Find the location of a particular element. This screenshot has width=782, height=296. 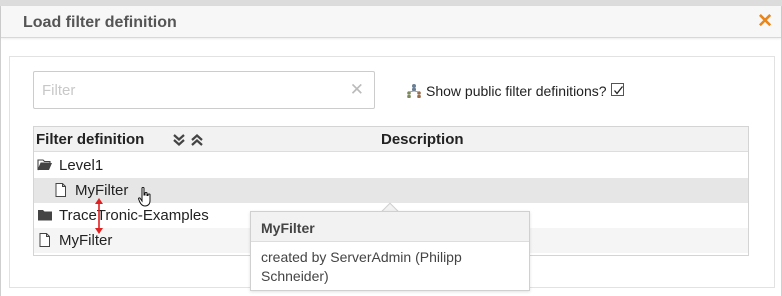

public-filter-checkbox is located at coordinates (617, 89).